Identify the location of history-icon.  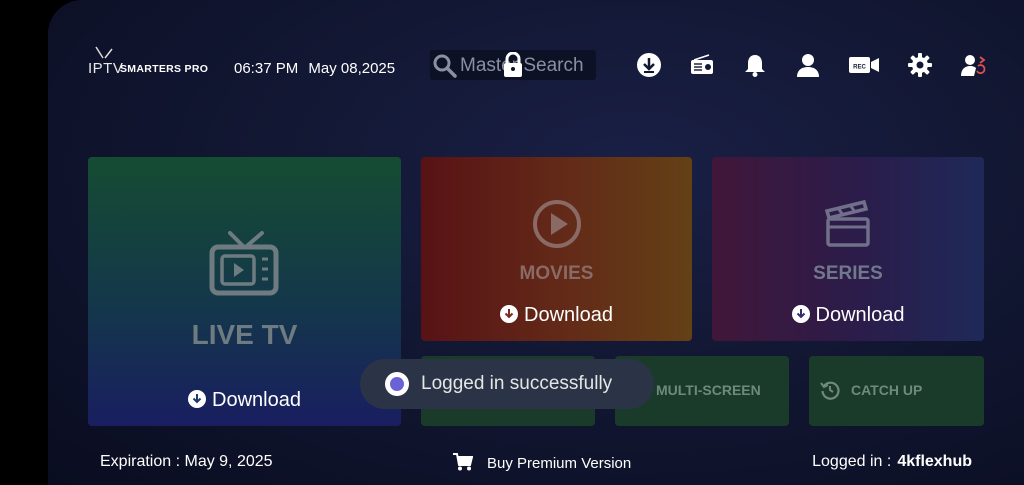
(830, 390).